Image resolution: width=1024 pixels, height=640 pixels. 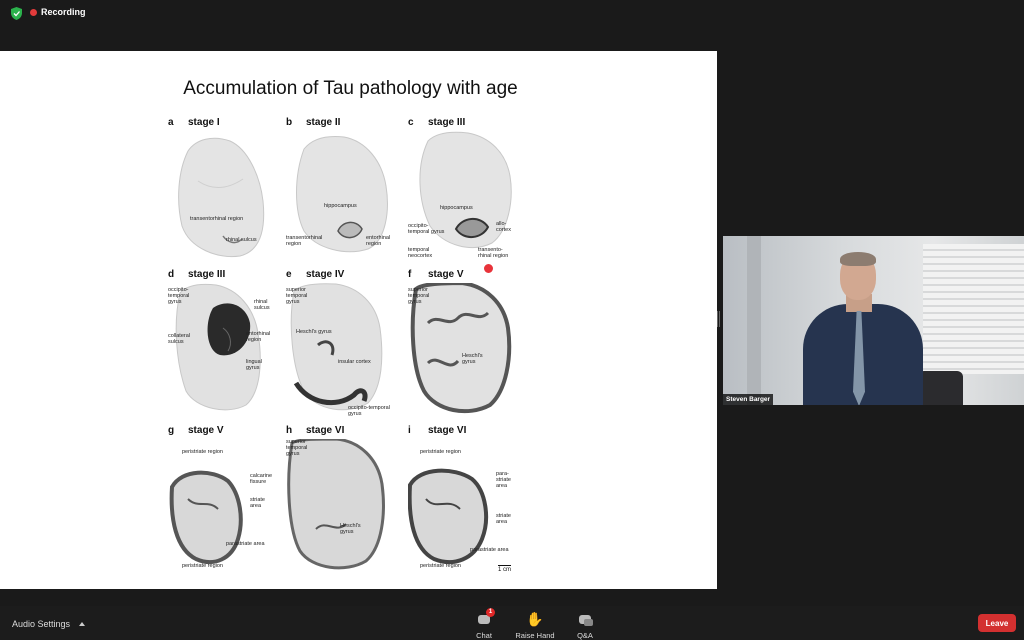 I want to click on leave-button: Leave, so click(x=997, y=623).